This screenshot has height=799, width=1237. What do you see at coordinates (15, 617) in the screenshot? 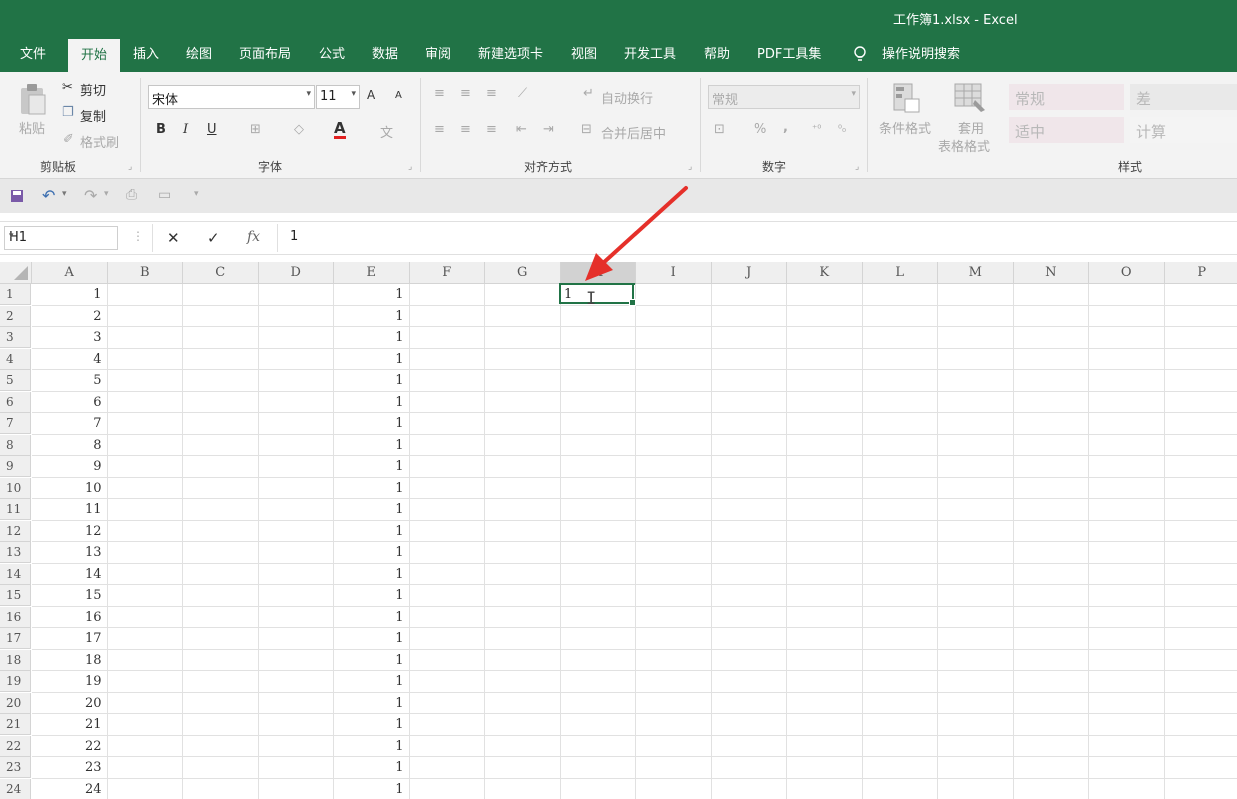
I see `row-header-16: 16` at bounding box center [15, 617].